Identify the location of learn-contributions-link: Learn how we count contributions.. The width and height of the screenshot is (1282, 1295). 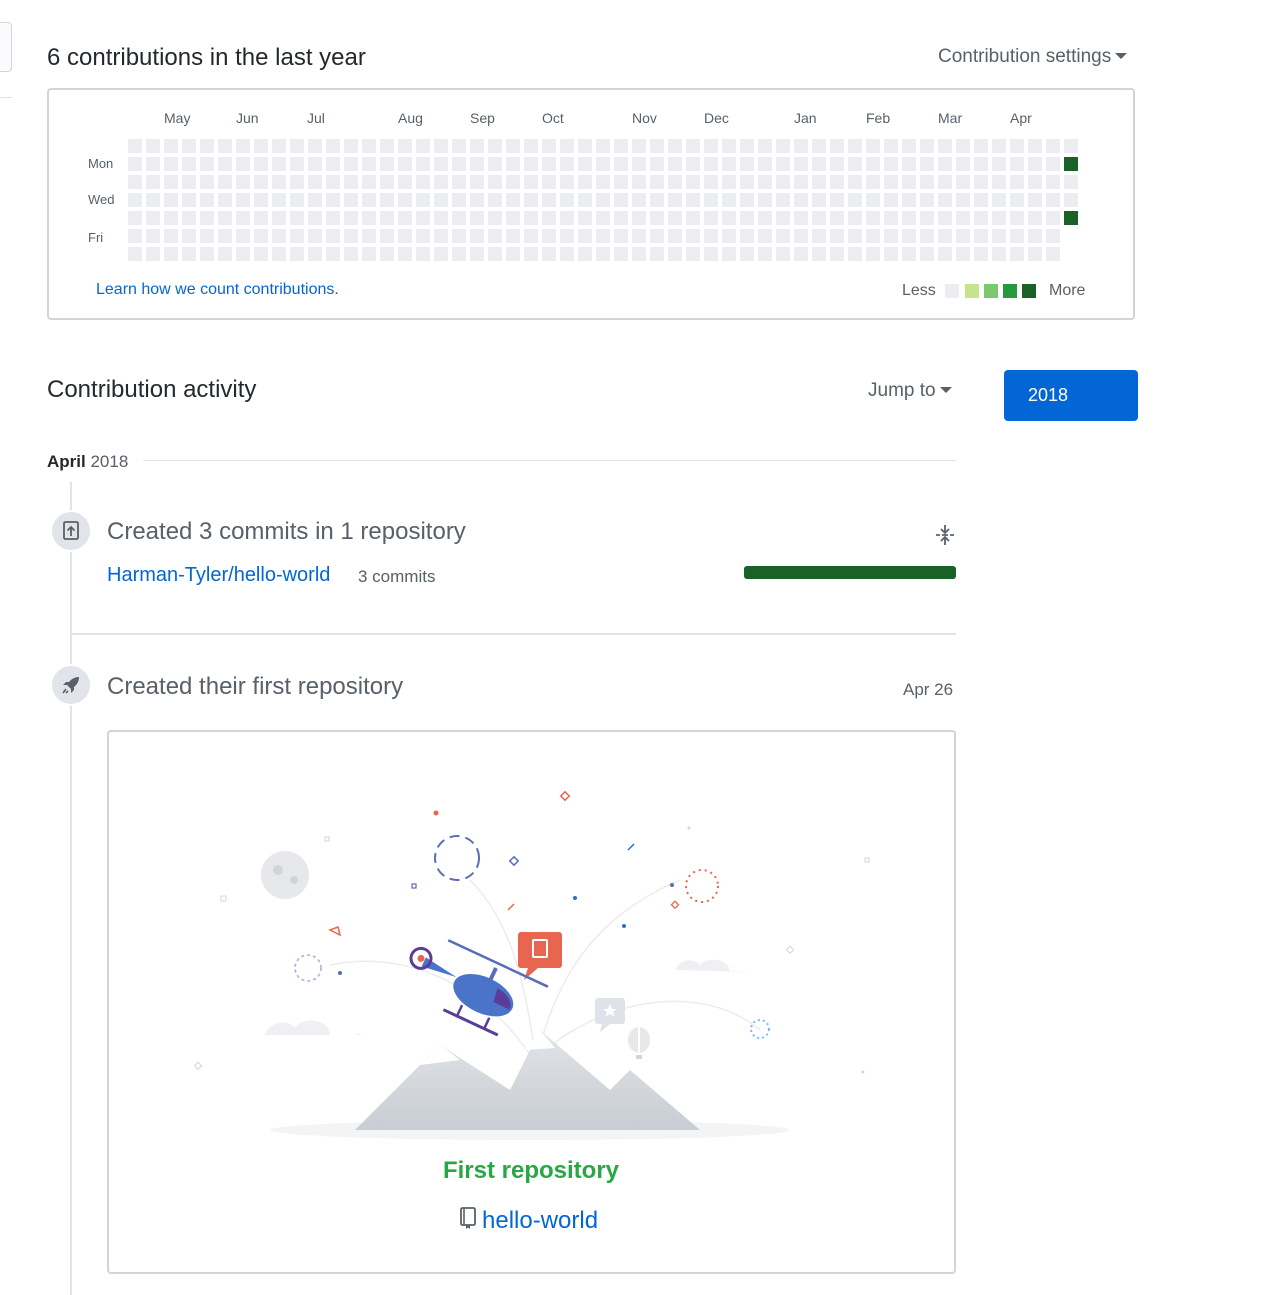
(217, 290).